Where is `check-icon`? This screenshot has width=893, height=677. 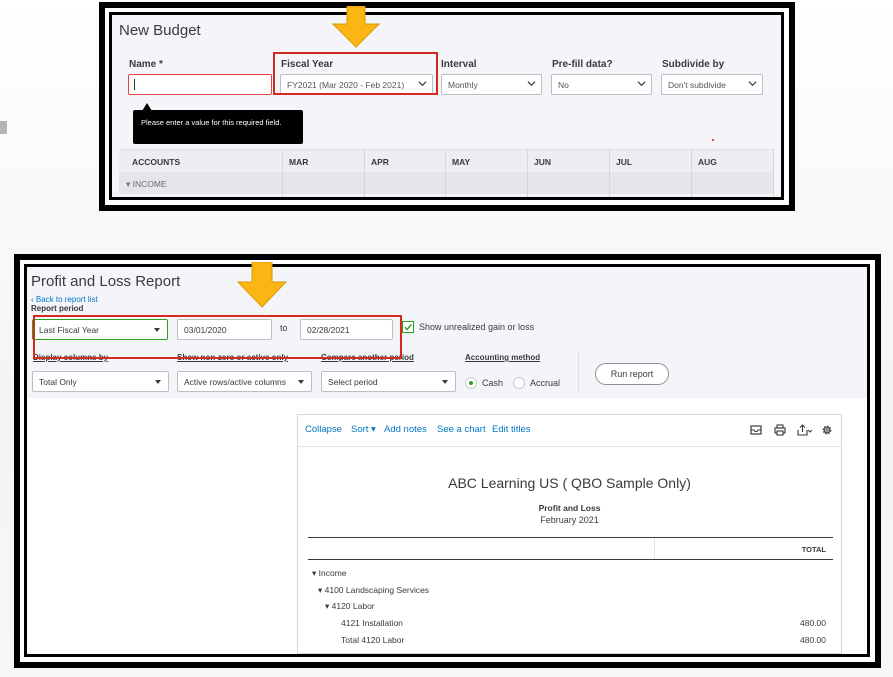 check-icon is located at coordinates (408, 327).